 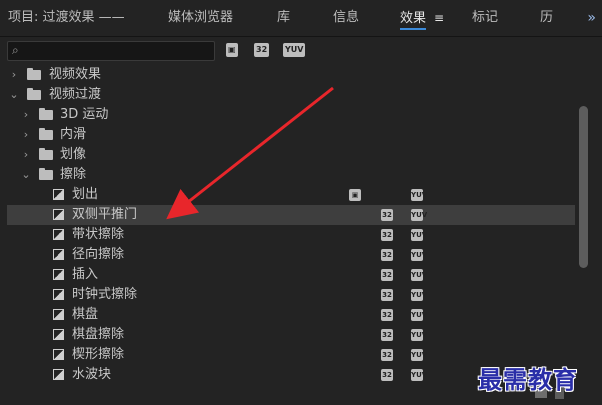 What do you see at coordinates (439, 18) in the screenshot?
I see `panel-menu-icon: ≡` at bounding box center [439, 18].